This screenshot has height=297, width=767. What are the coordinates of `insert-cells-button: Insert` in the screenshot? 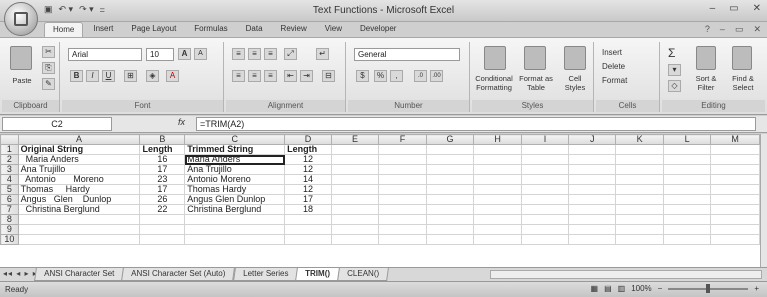 It's located at (612, 52).